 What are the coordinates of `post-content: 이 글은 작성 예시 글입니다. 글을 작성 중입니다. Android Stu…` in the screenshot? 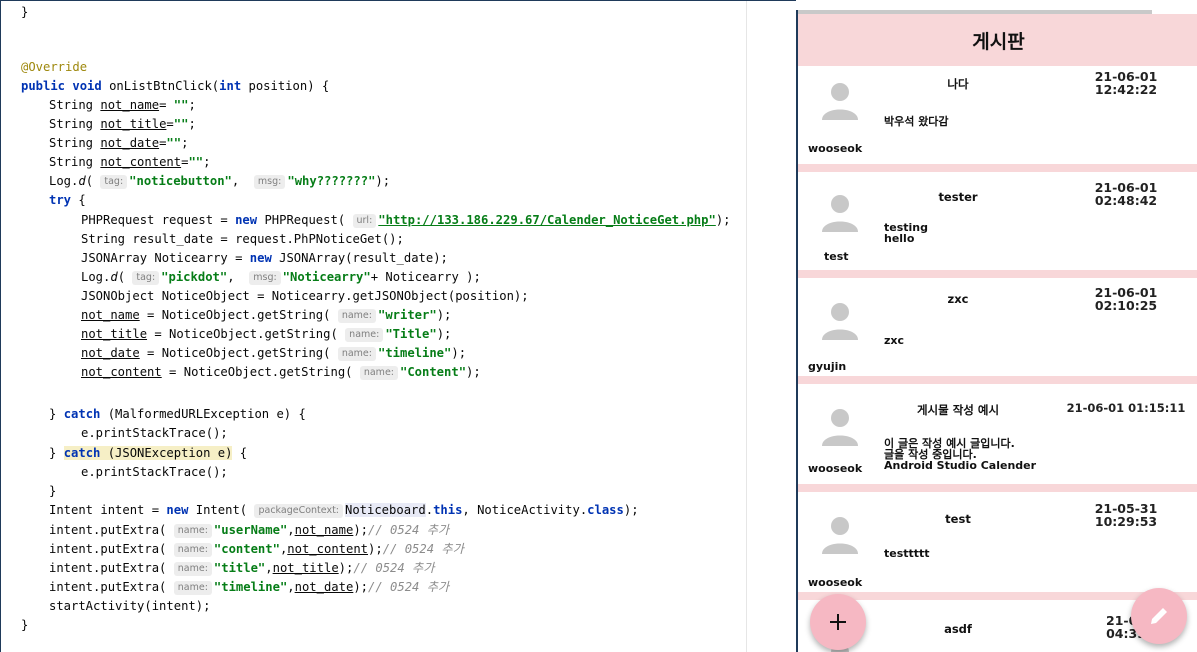 It's located at (960, 454).